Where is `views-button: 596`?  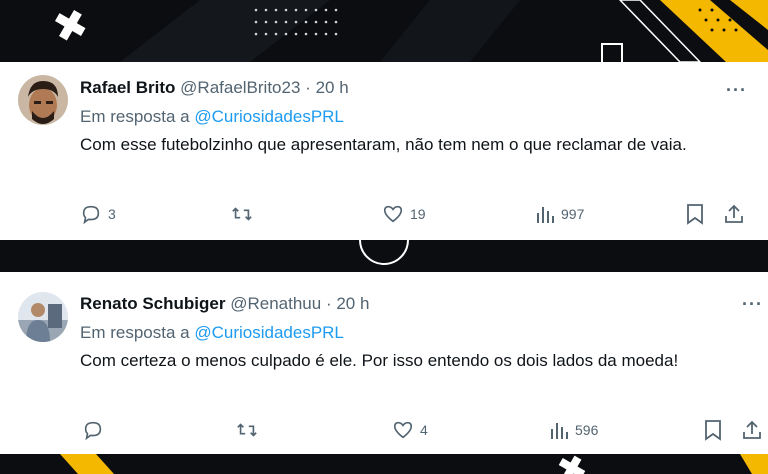 views-button: 596 is located at coordinates (573, 430).